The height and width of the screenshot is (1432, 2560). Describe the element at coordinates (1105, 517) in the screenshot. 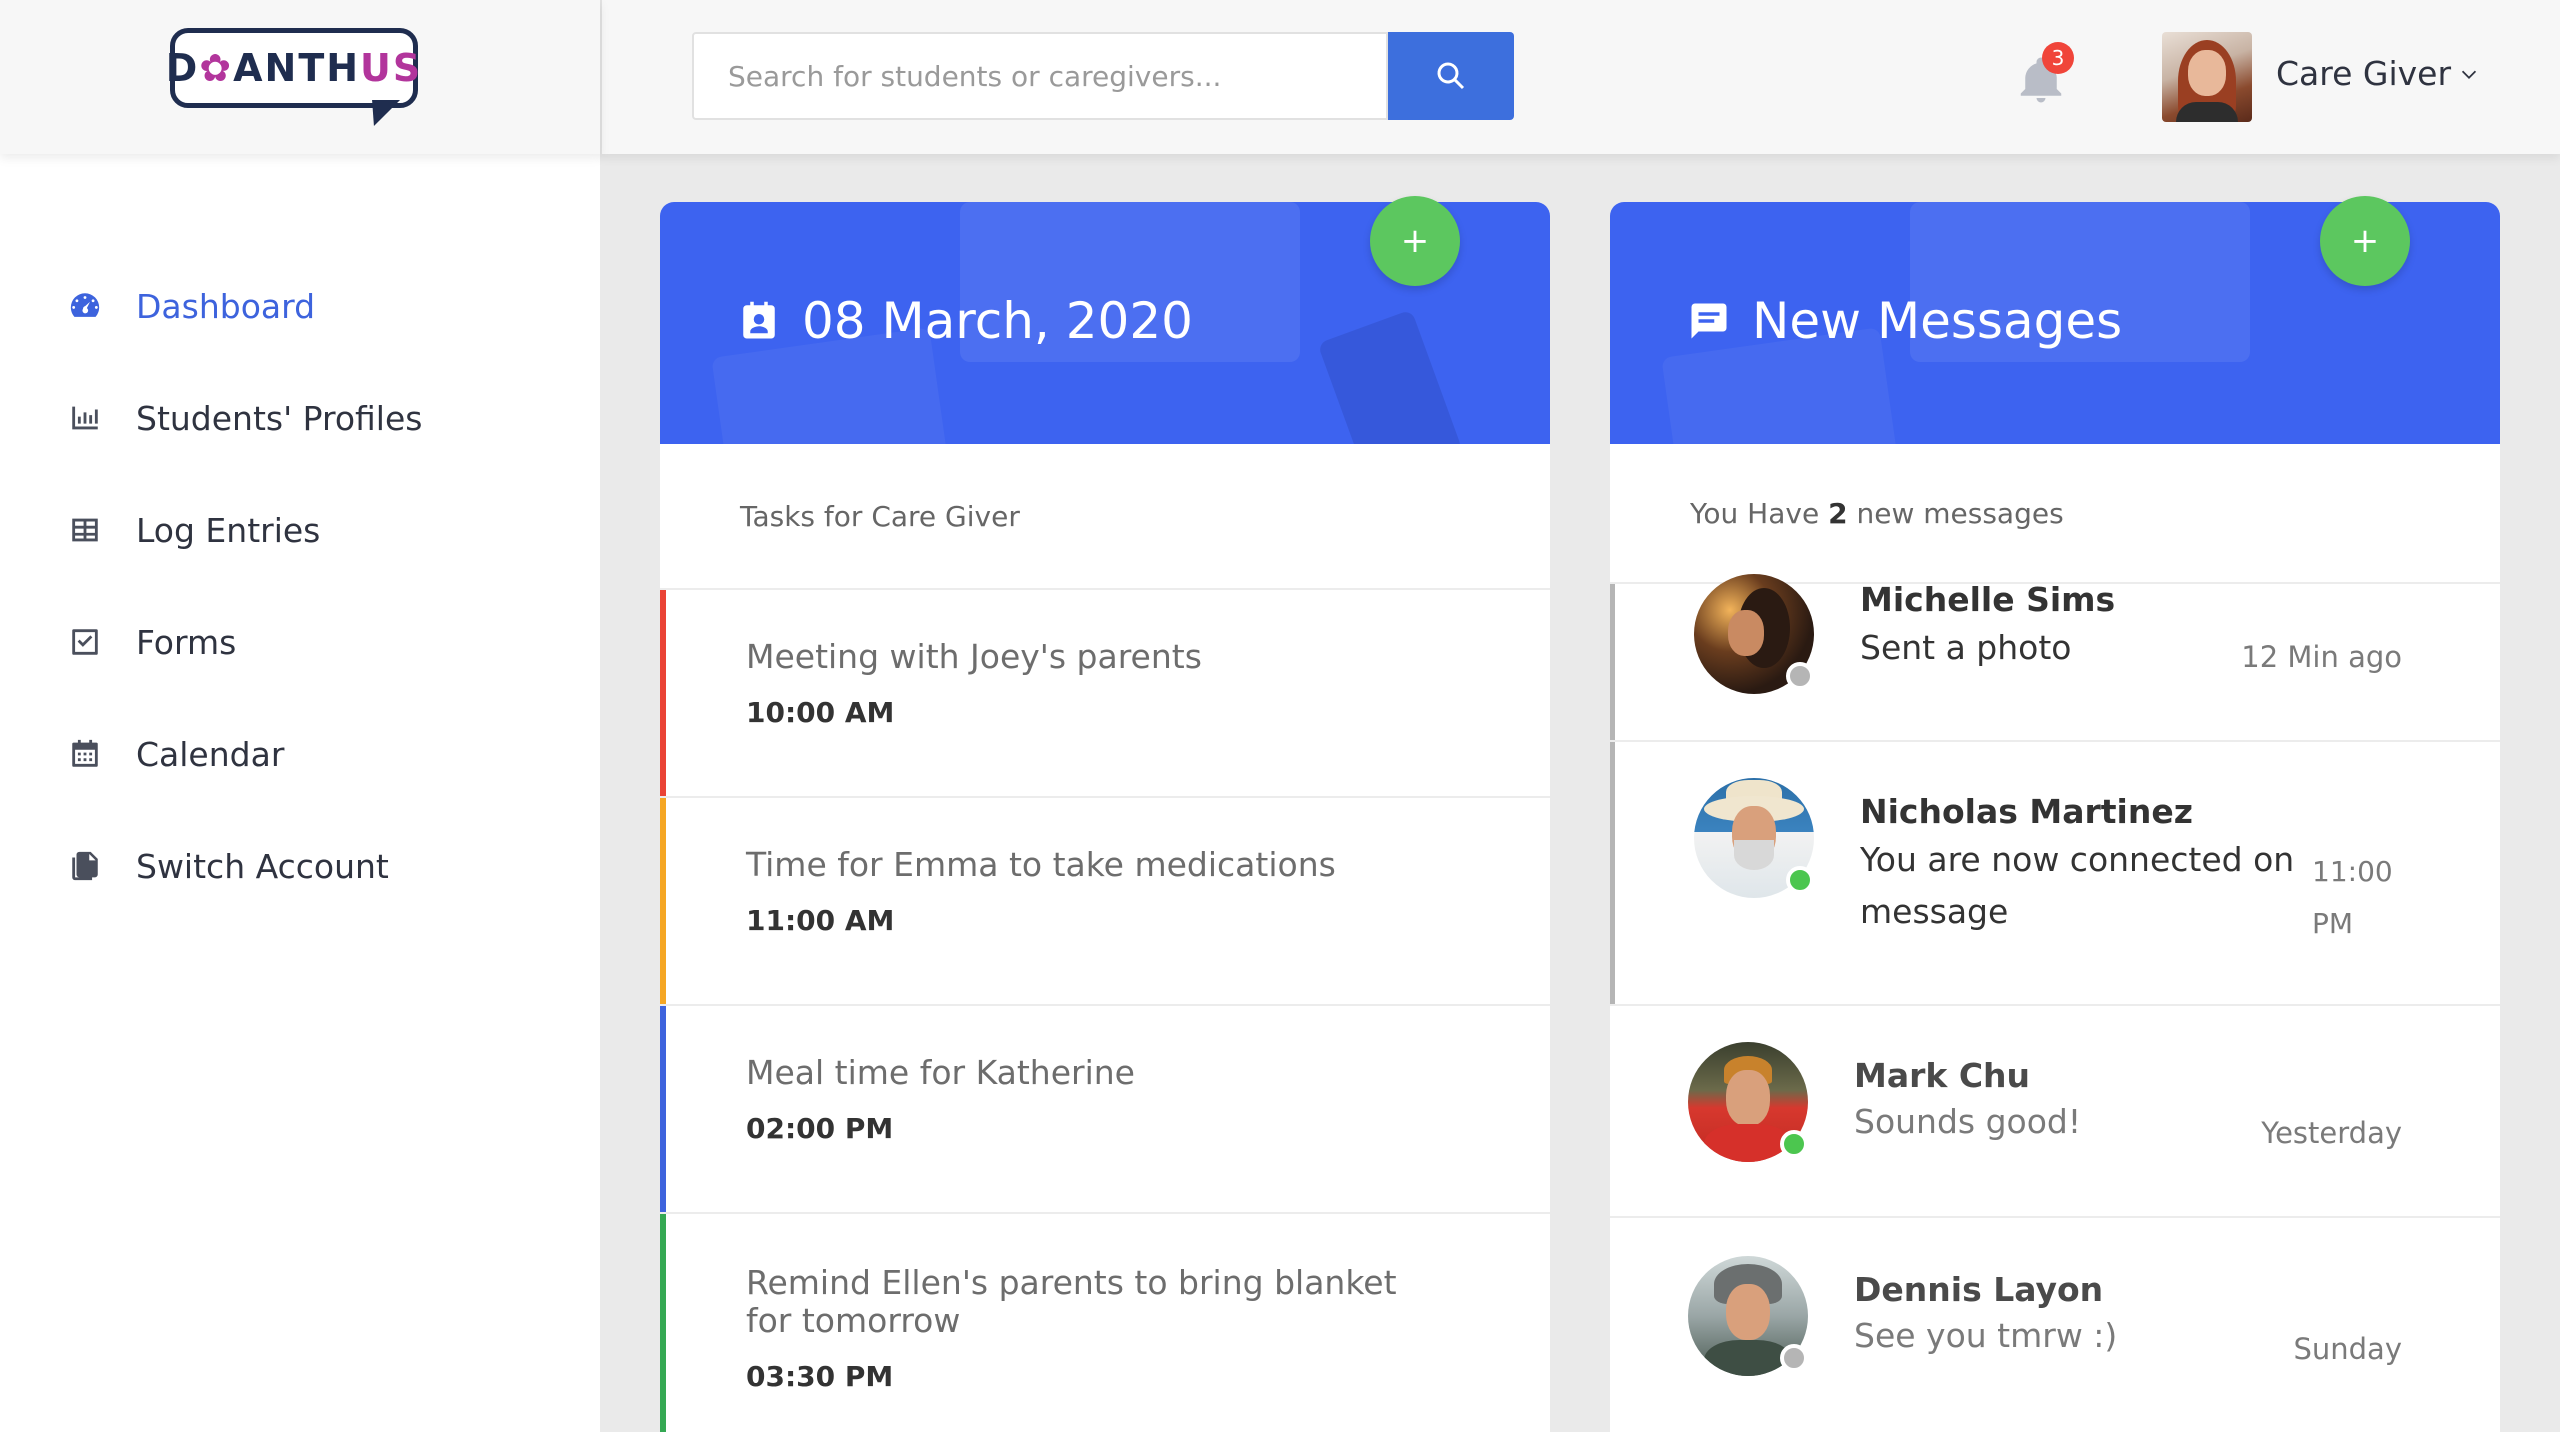

I see `tasks-subtitle: Tasks for Care Giver` at that location.